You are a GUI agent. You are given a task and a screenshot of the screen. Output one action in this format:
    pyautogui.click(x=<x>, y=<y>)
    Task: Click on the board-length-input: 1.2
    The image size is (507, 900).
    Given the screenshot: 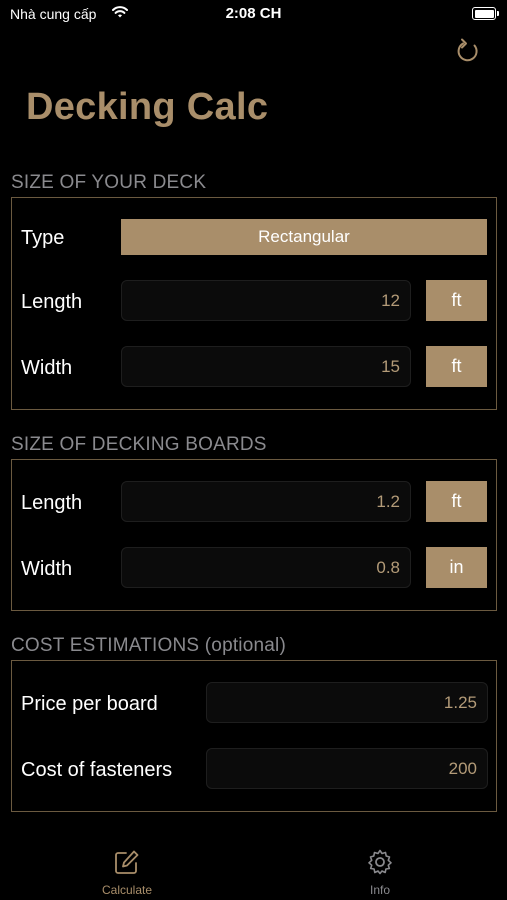 What is the action you would take?
    pyautogui.click(x=266, y=501)
    